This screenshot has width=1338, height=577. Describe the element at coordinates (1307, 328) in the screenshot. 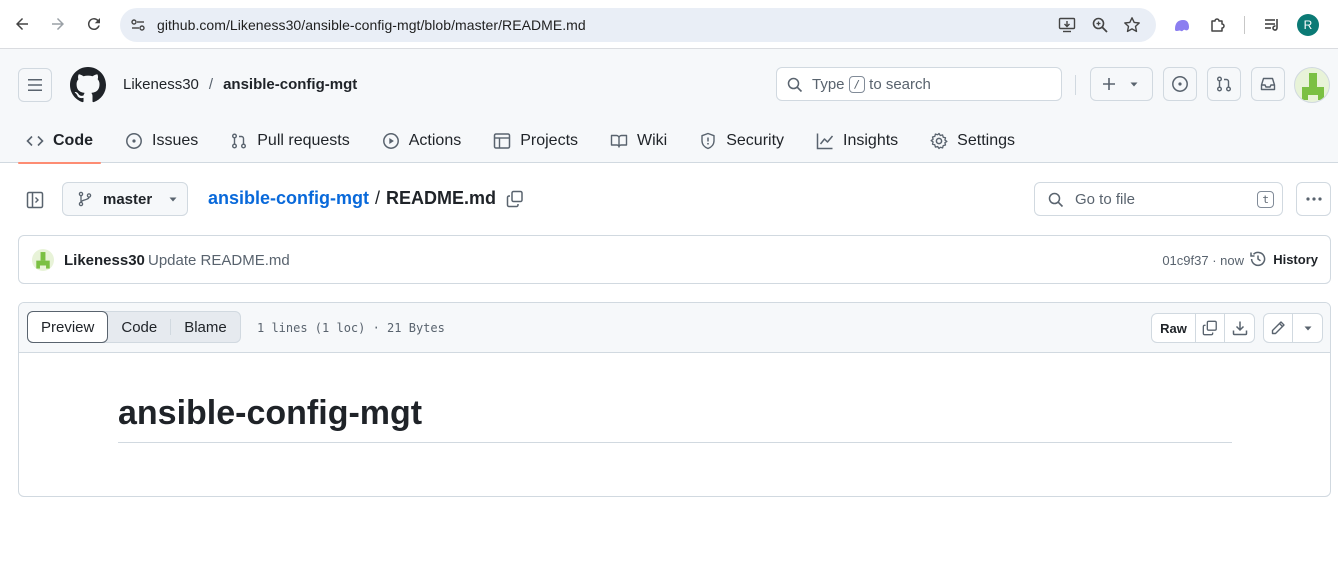

I see `edit-options-dropdown` at that location.